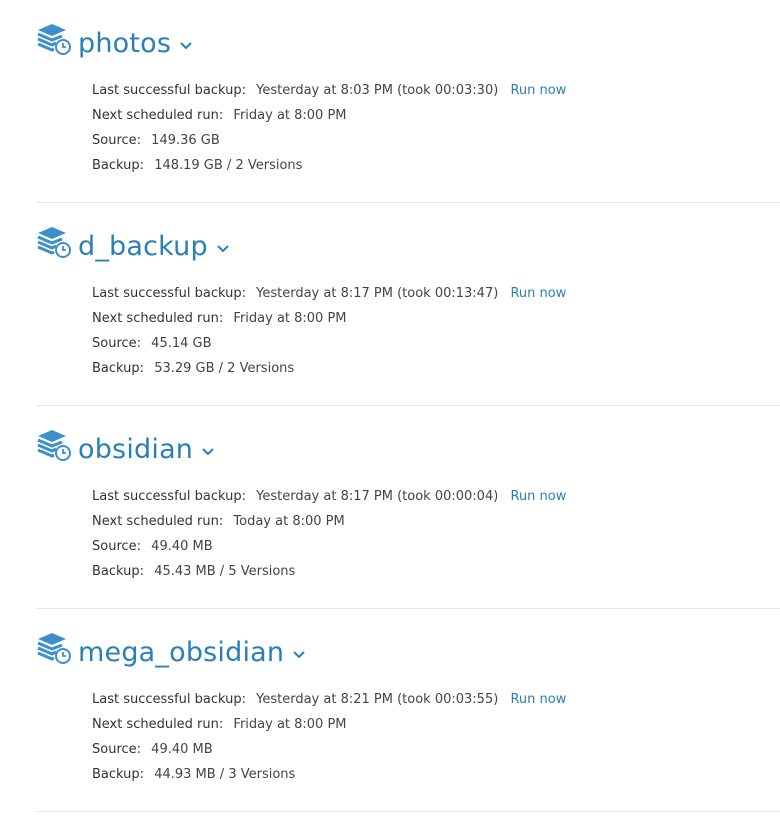  Describe the element at coordinates (329, 343) in the screenshot. I see `source-row: Source: 45.14 GB` at that location.